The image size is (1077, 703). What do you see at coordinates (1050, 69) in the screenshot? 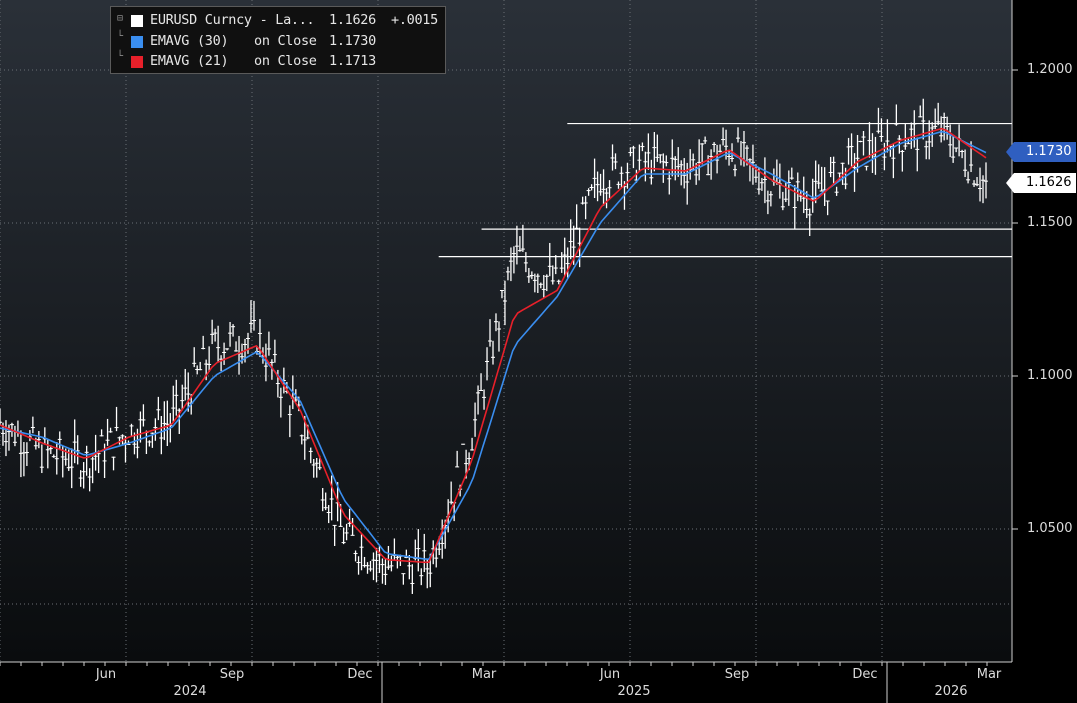
I see `y-tick-label: 1.2000` at bounding box center [1050, 69].